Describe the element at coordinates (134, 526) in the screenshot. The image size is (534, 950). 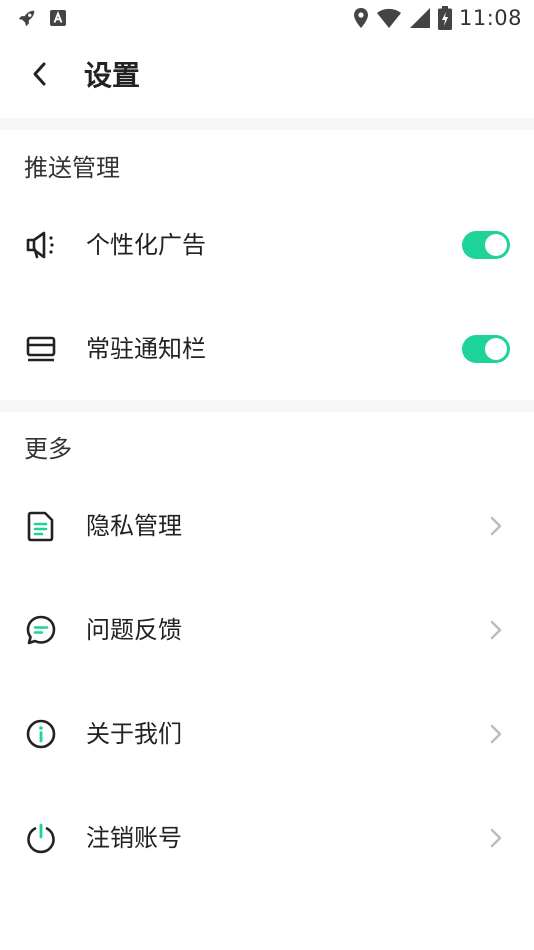
I see `row-label-privacy-management: 隐私管理` at that location.